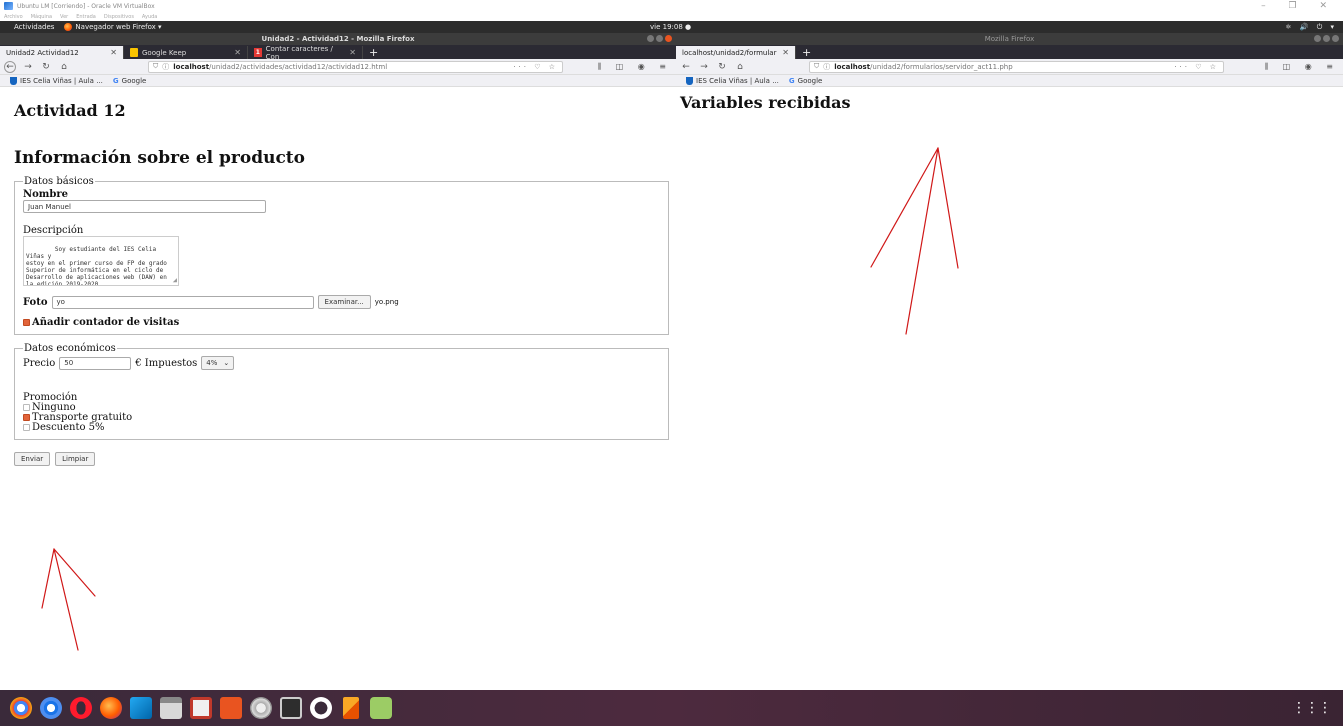 This screenshot has height=726, width=1343. Describe the element at coordinates (149, 17) in the screenshot. I see `vbox-menu-ayuda: Ayuda` at that location.